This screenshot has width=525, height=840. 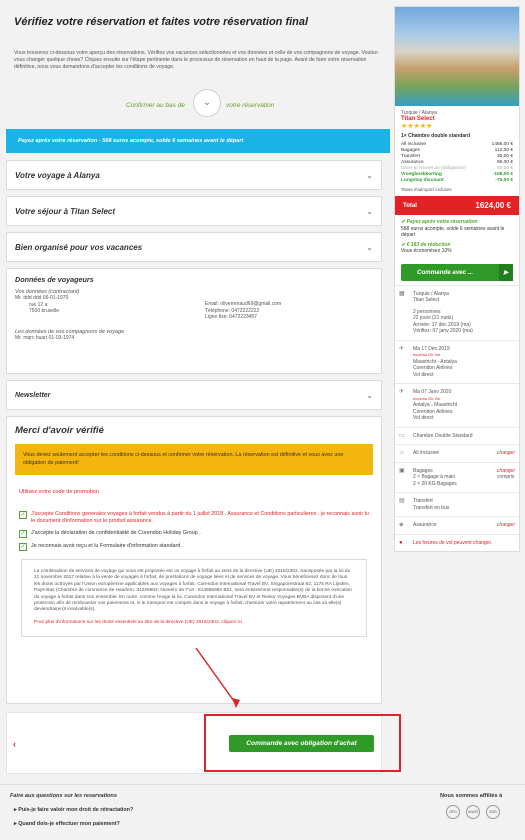 I want to click on accordion-newsletter: Newsletter ⌄, so click(x=194, y=395).